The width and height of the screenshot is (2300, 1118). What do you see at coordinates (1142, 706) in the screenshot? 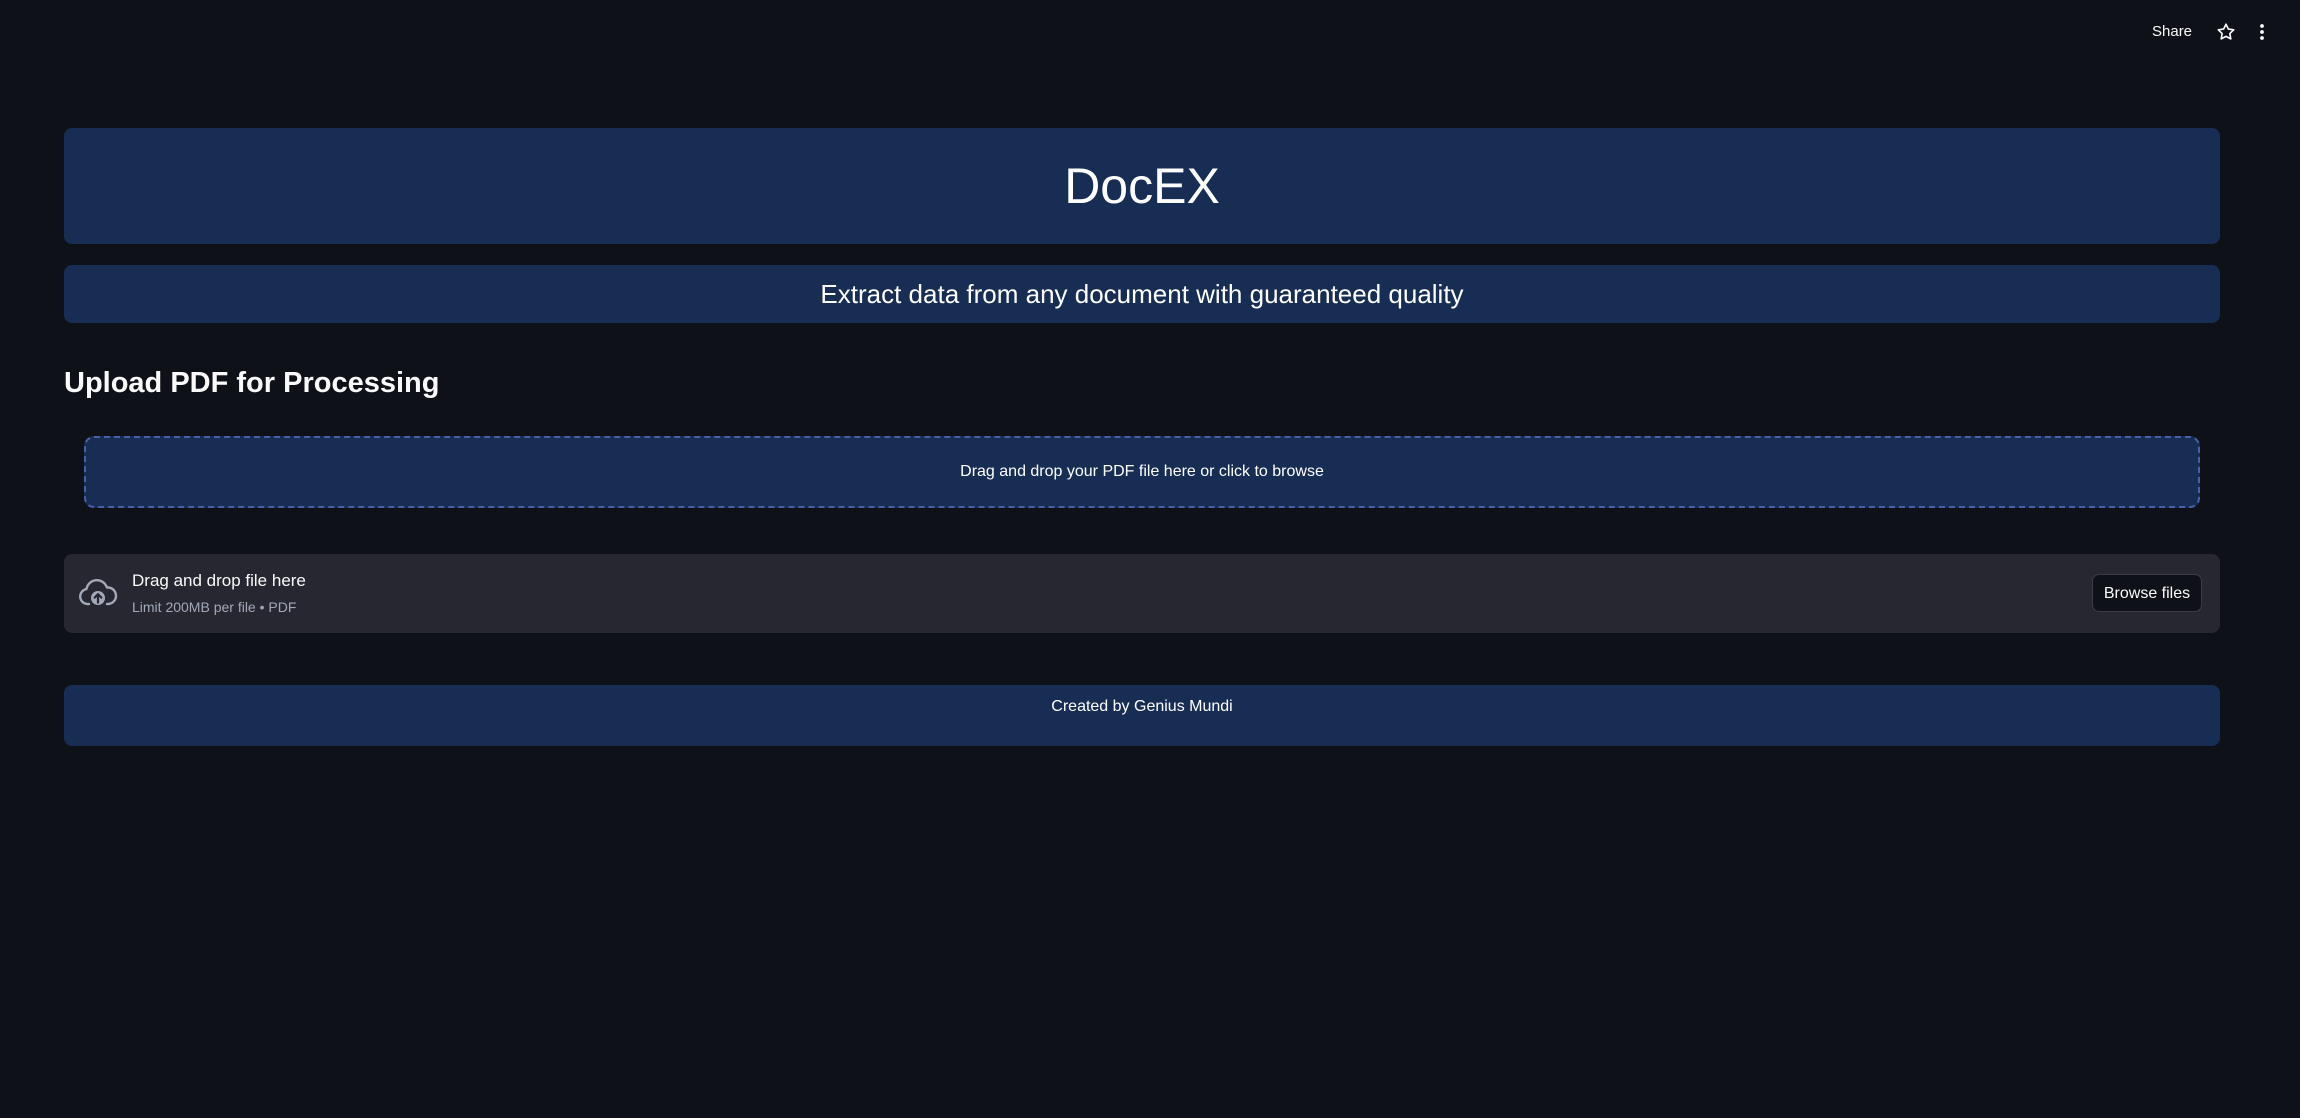
I see `footer-credit: Created by Genius Mundi` at bounding box center [1142, 706].